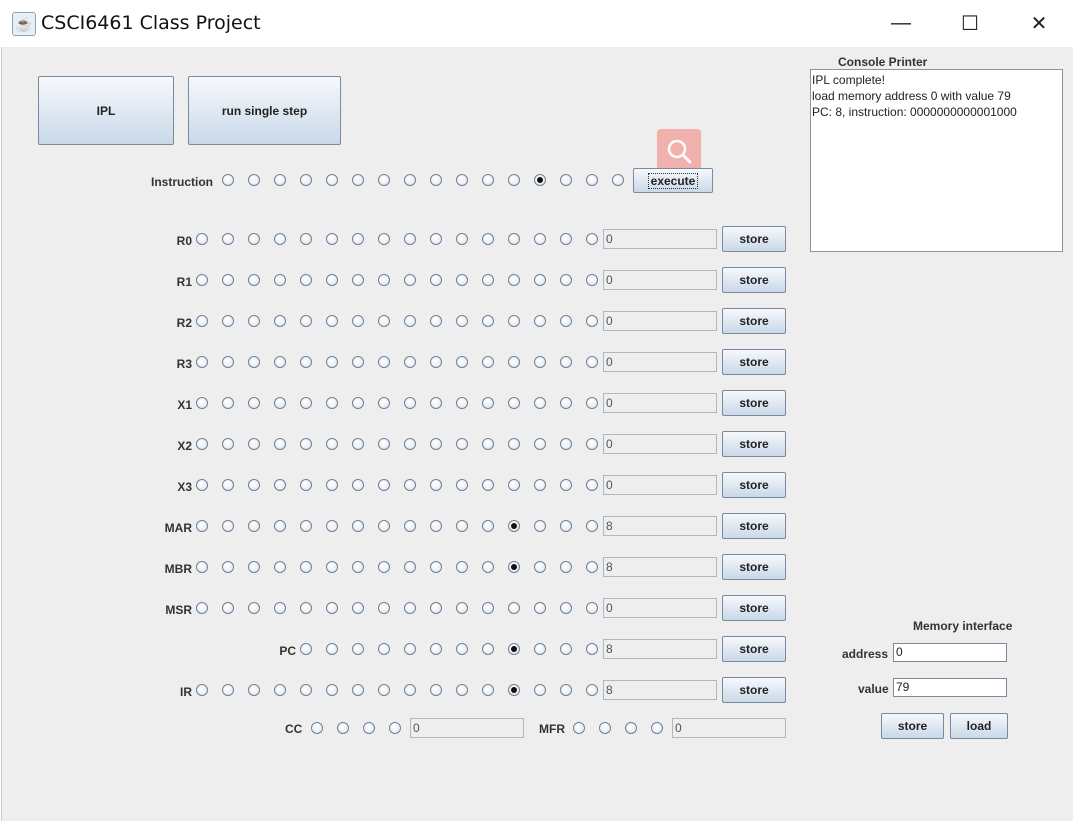 Image resolution: width=1073 pixels, height=821 pixels. Describe the element at coordinates (467, 728) in the screenshot. I see `cc-value-field: 0` at that location.